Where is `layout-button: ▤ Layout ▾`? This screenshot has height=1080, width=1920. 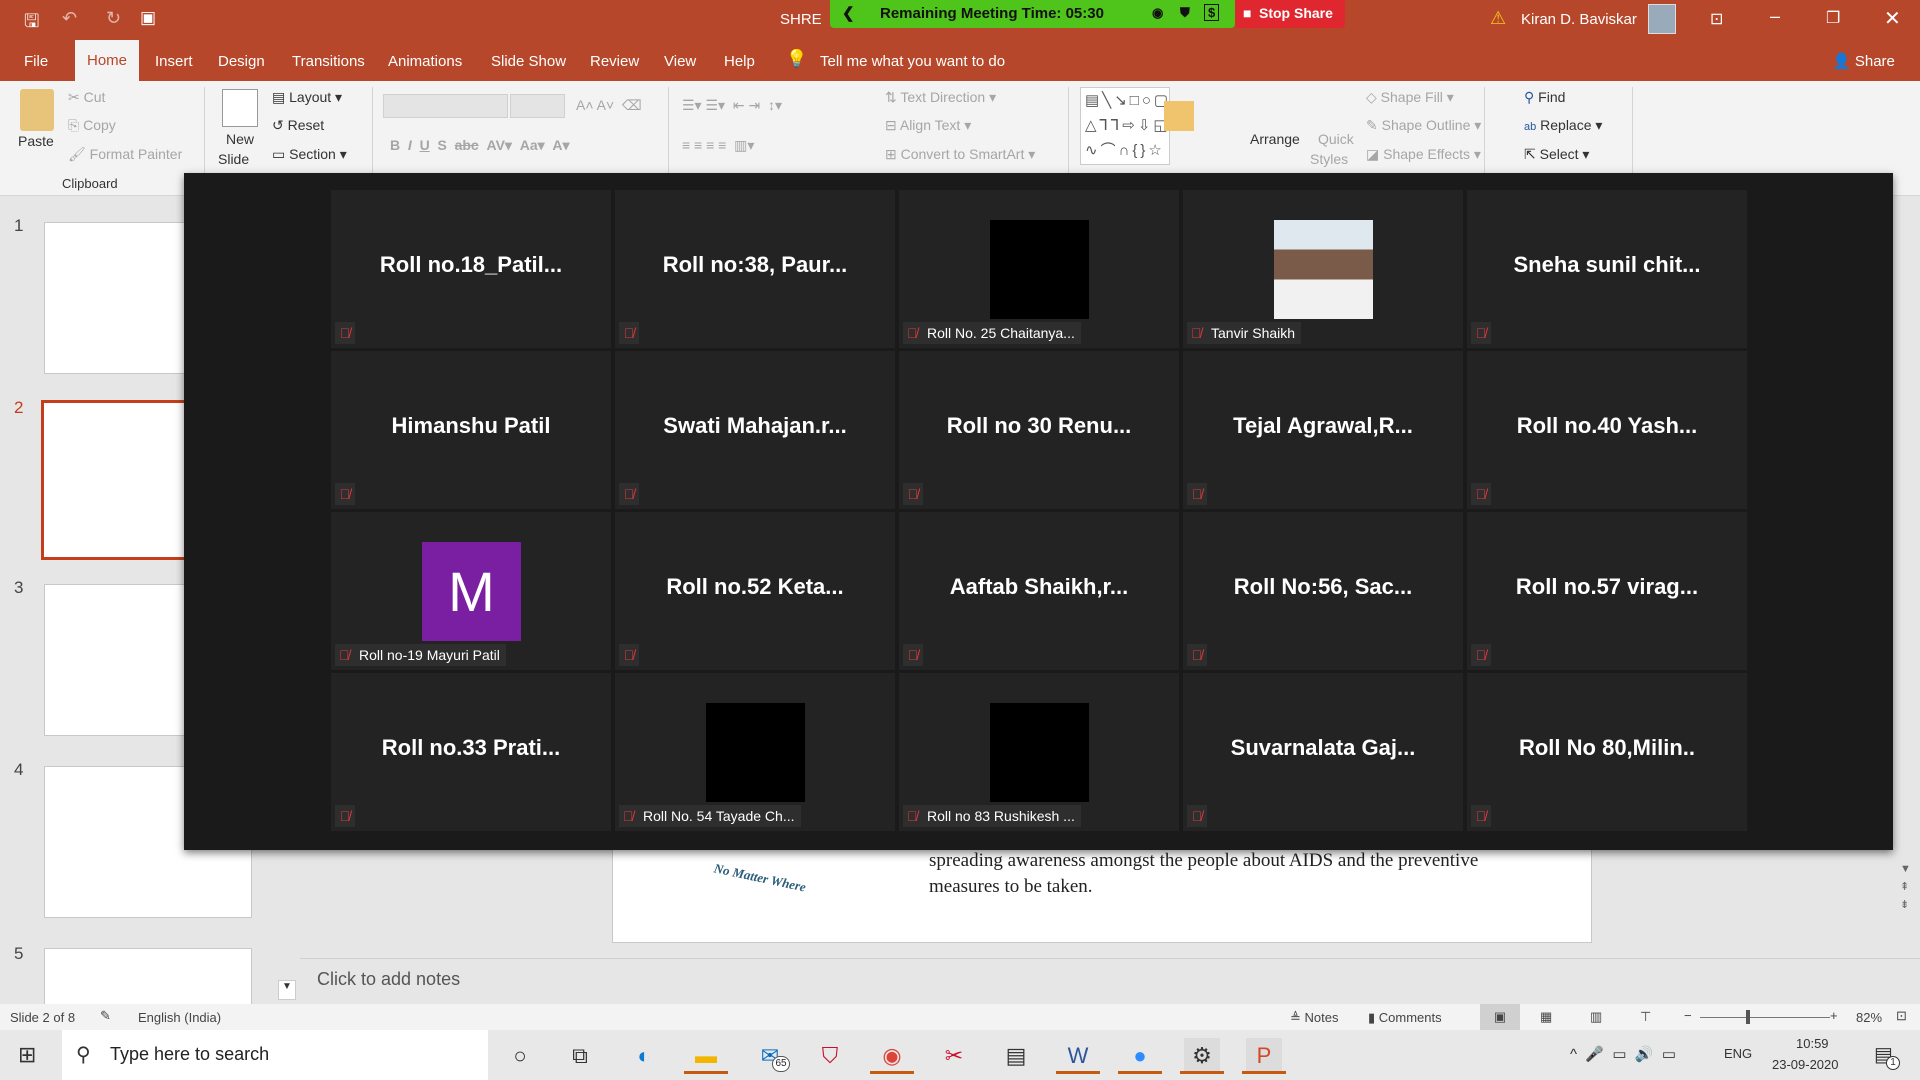
layout-button: ▤ Layout ▾ is located at coordinates (307, 97).